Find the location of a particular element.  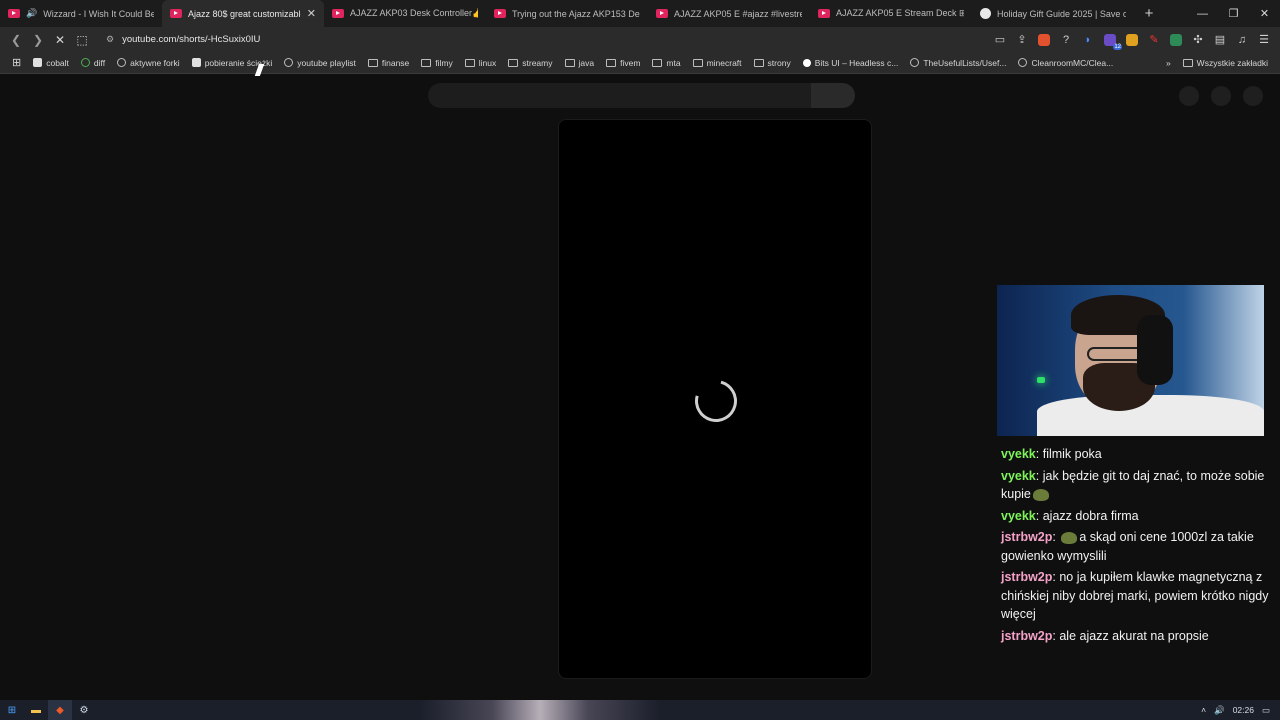

taskbar-glow is located at coordinates (540, 710).